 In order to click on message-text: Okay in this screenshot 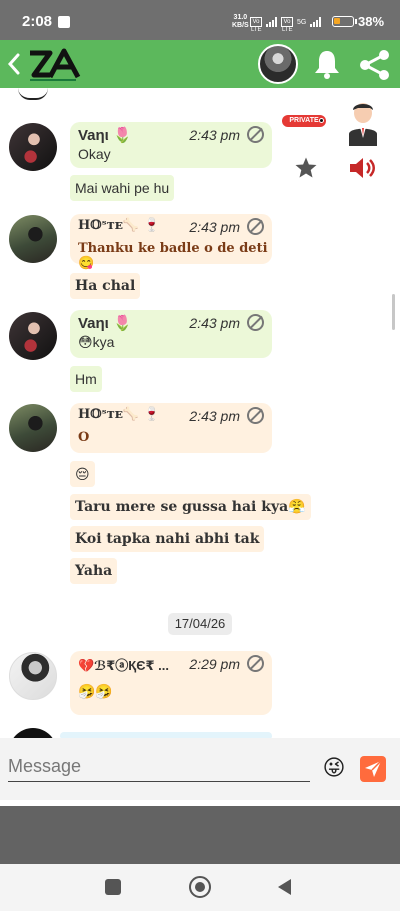, I will do `click(94, 154)`.